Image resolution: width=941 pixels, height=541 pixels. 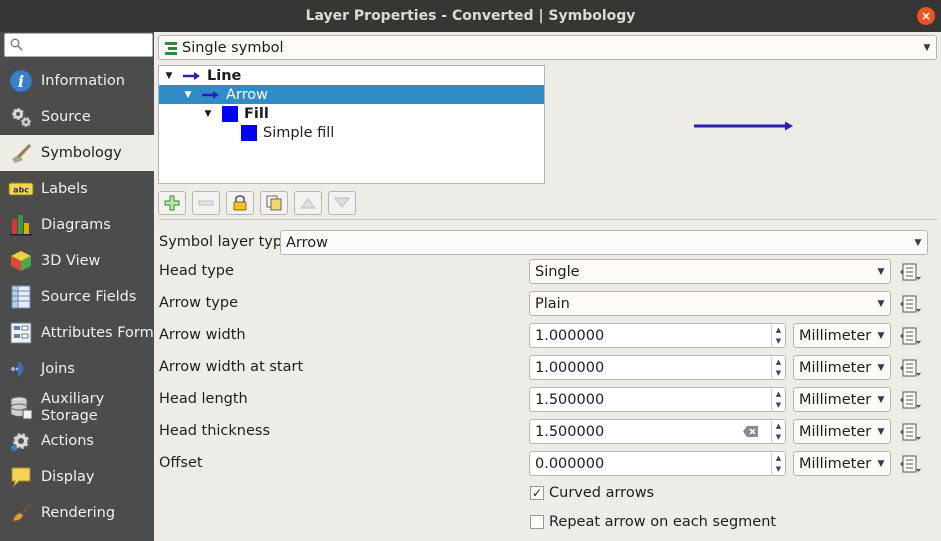 I want to click on checkbox-box: ✓, so click(x=537, y=493).